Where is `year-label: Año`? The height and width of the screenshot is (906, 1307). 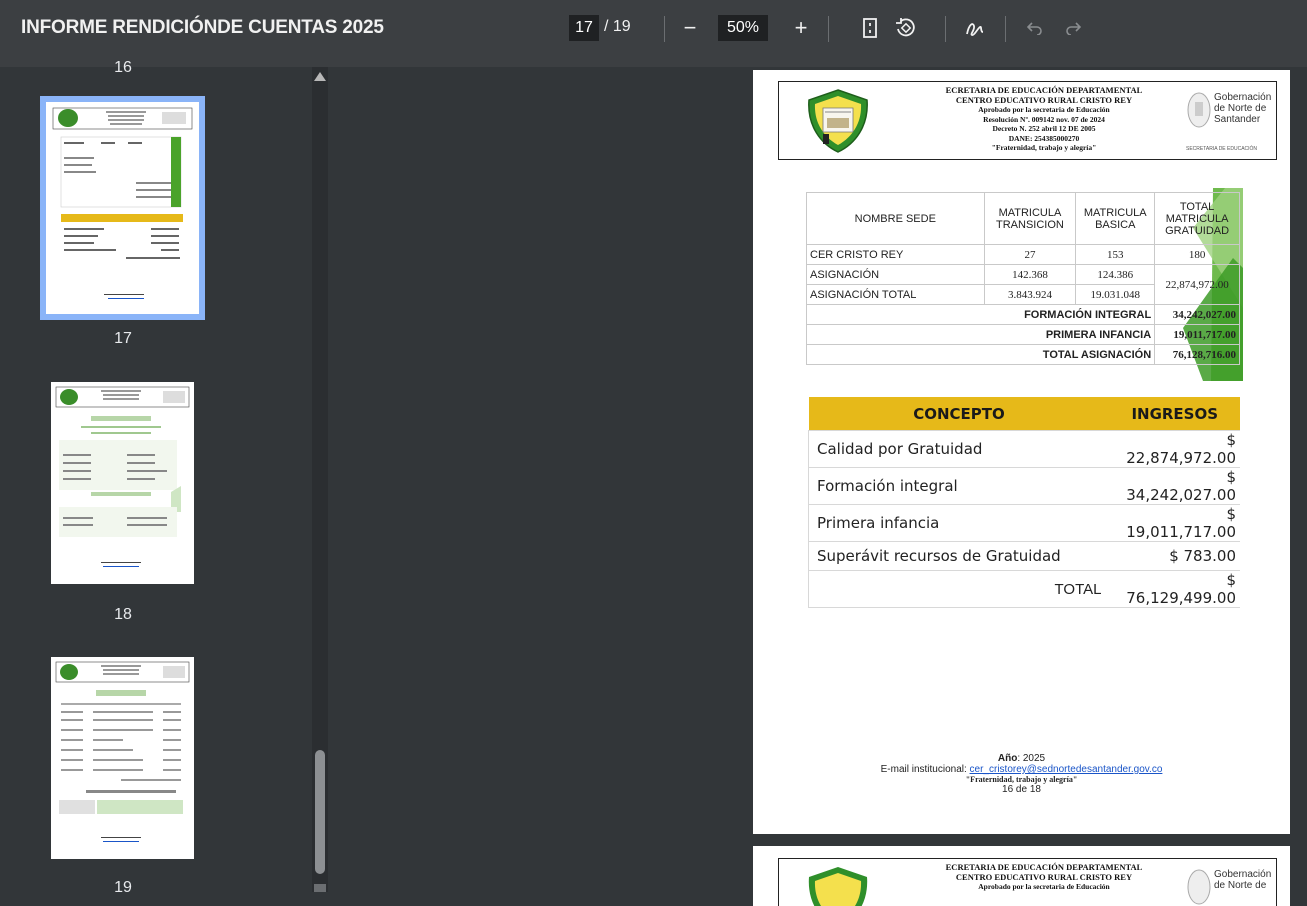
year-label: Año is located at coordinates (1007, 758).